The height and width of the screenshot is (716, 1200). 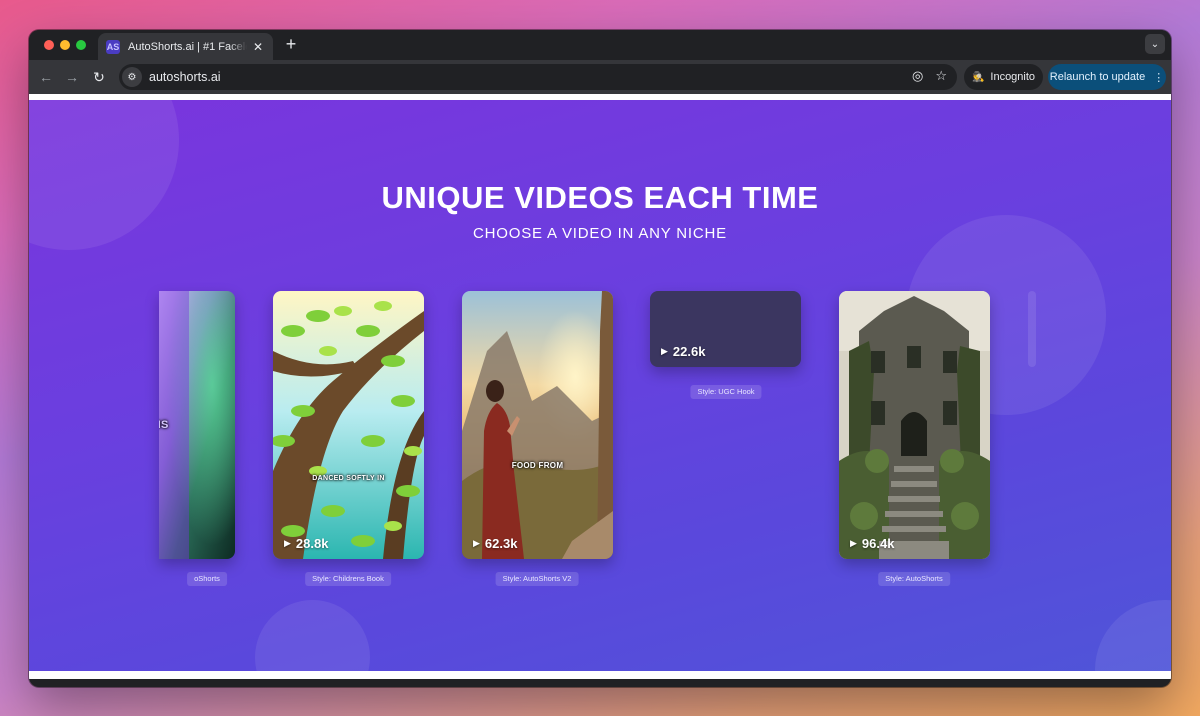 I want to click on maximize-window-button, so click(x=81, y=45).